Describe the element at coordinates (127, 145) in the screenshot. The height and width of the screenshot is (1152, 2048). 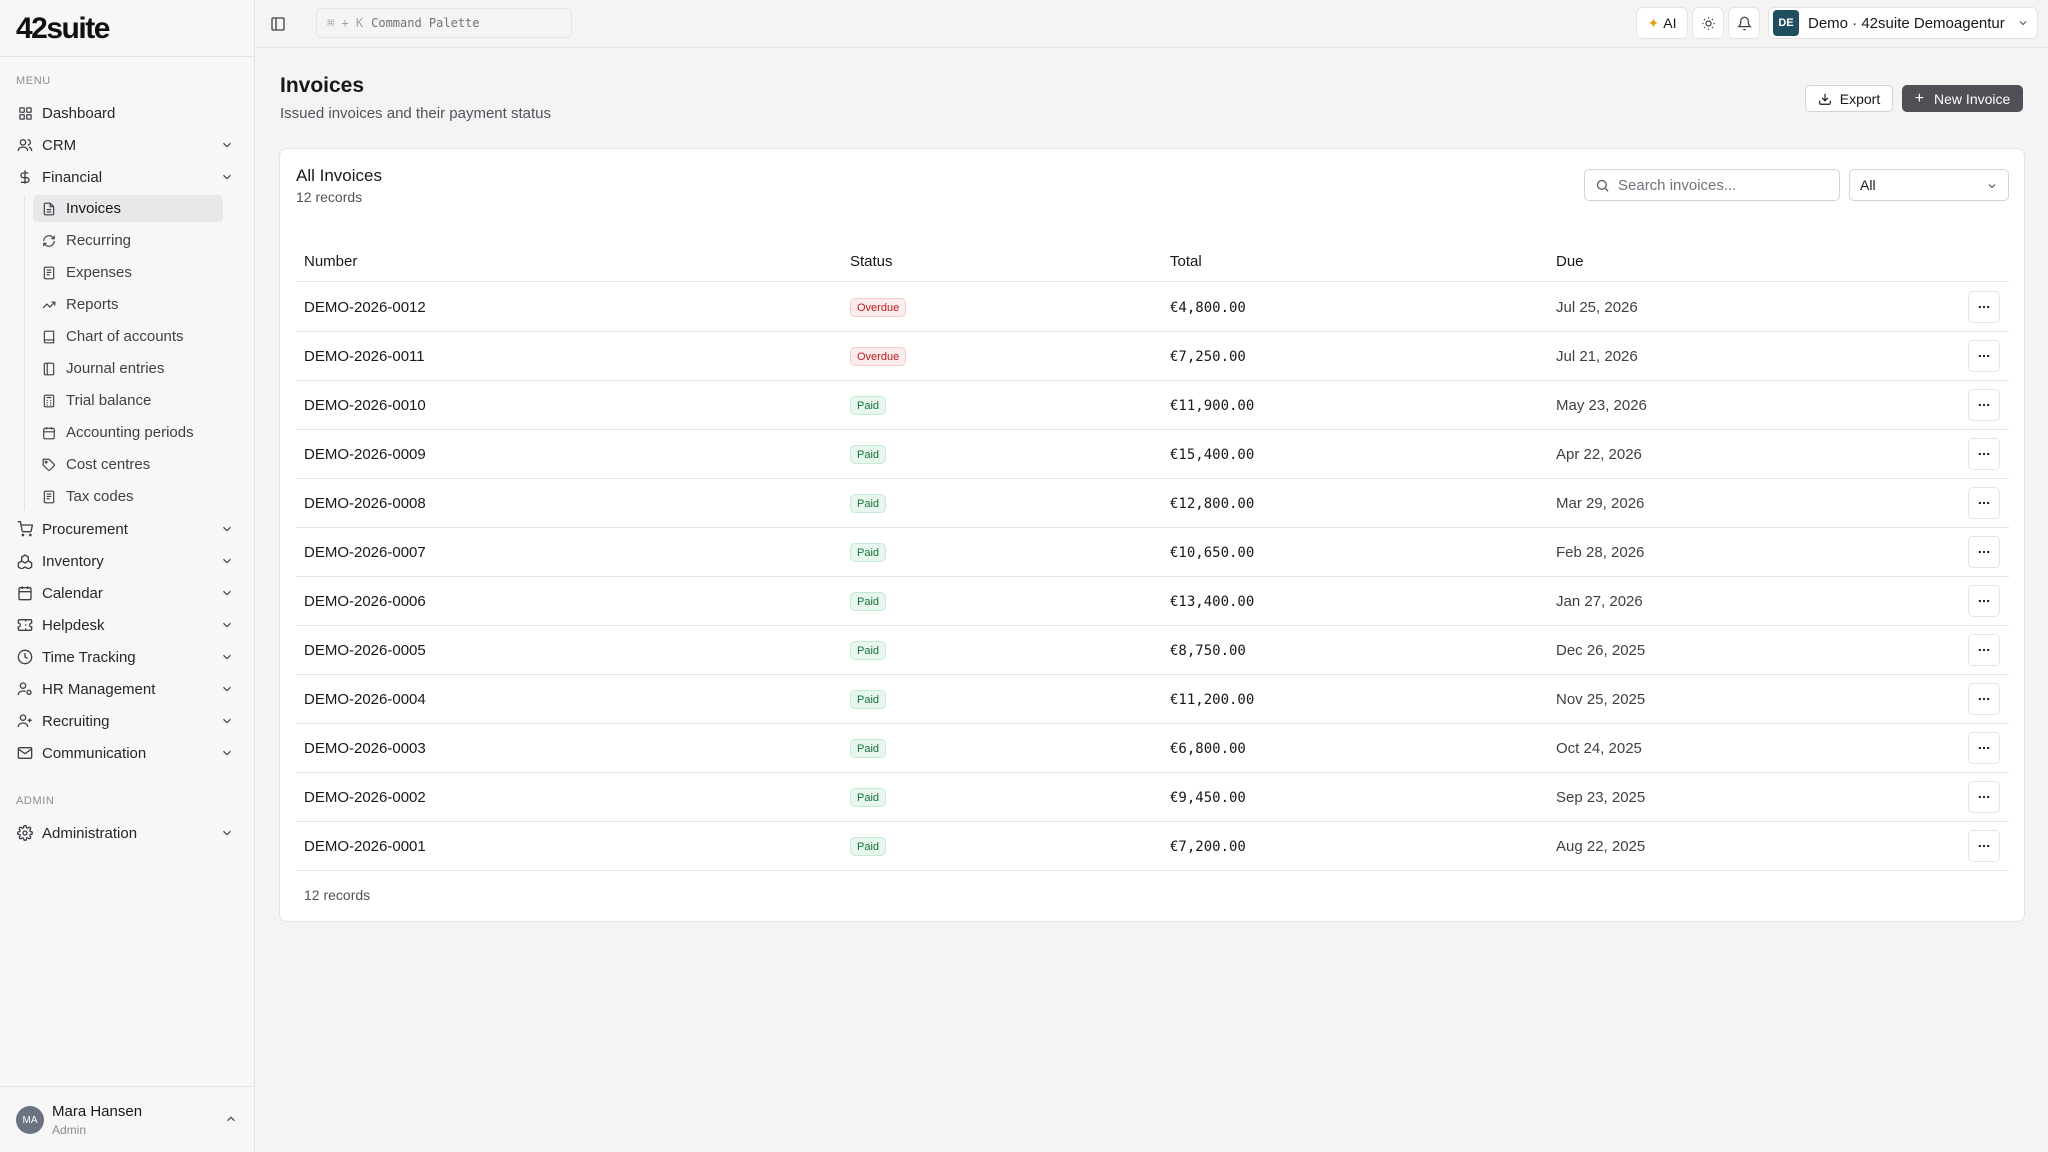
I see `sidebar-item-crm: CRM` at that location.